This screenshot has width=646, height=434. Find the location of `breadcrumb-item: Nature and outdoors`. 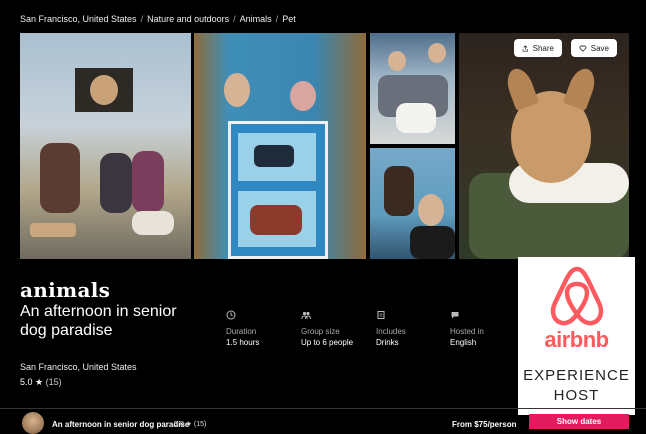

breadcrumb-item: Nature and outdoors is located at coordinates (188, 19).